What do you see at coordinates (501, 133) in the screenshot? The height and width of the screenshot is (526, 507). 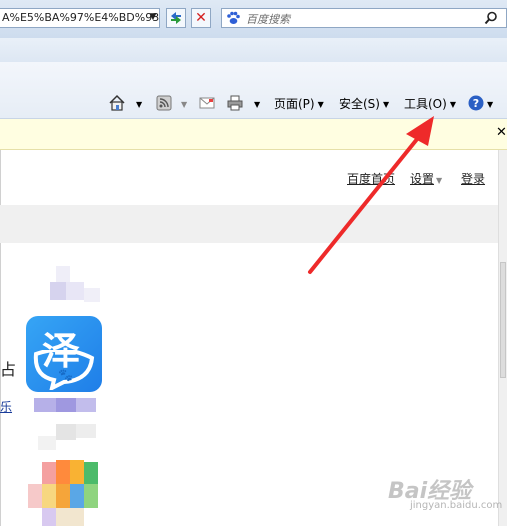 I see `info-bar-close-icon: ✕` at bounding box center [501, 133].